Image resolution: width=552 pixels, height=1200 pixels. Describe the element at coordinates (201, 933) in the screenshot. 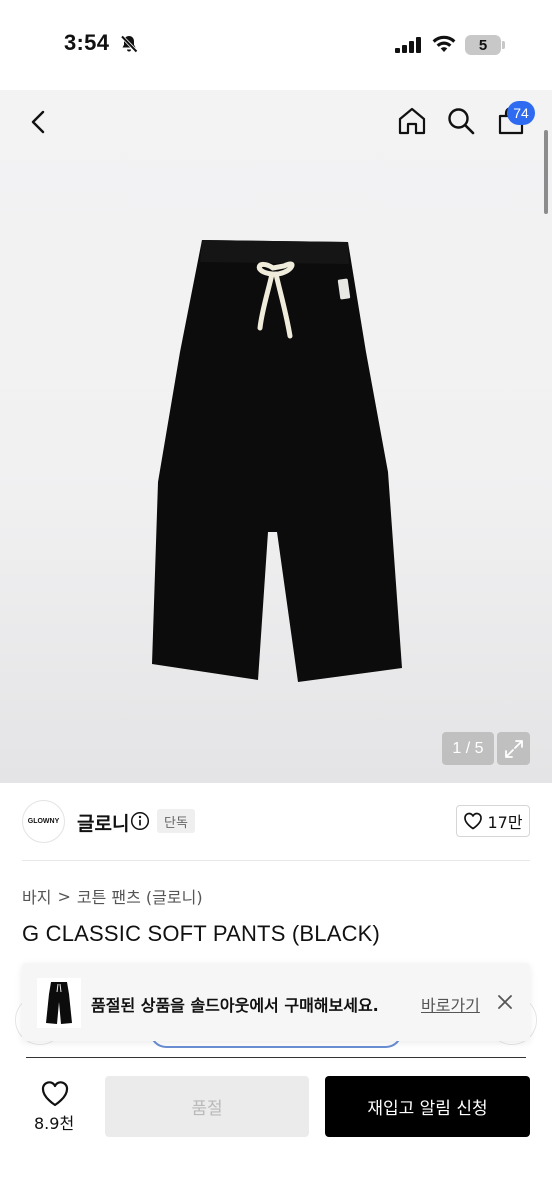

I see `product-title: G CLASSIC SOFT PANTS (BLACK)` at that location.